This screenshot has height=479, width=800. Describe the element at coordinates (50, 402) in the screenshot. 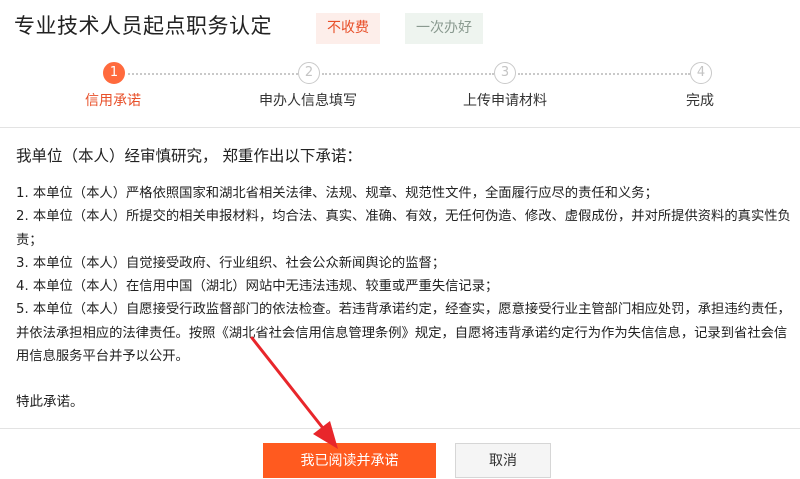

I see `pledge-closing: 特此承诺。` at that location.